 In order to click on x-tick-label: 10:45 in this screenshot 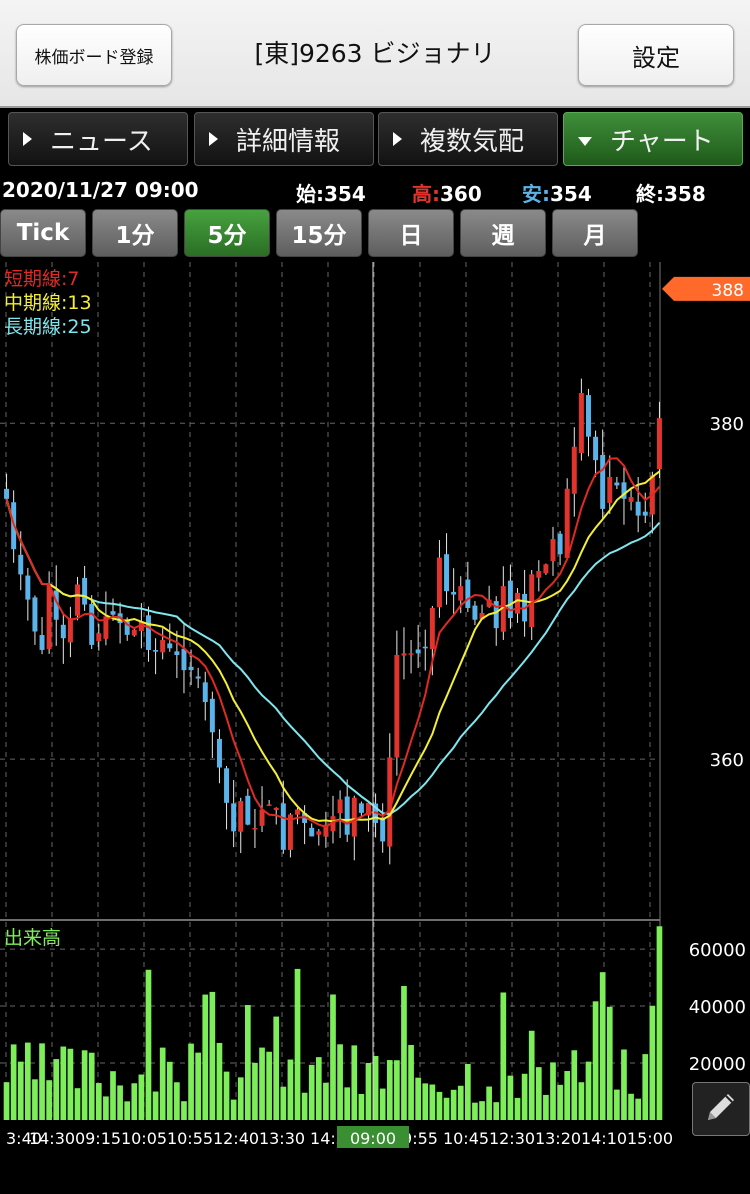, I will do `click(466, 1138)`.